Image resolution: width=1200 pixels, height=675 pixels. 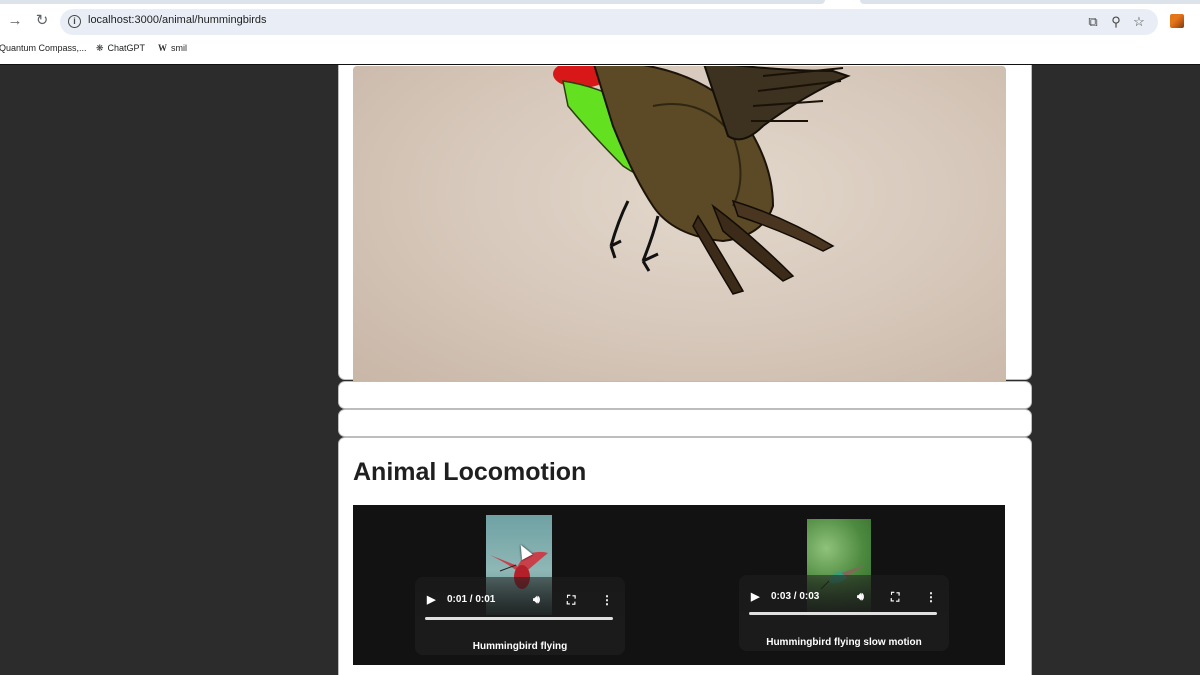 I want to click on hummingbird-illustration, so click(x=702, y=180).